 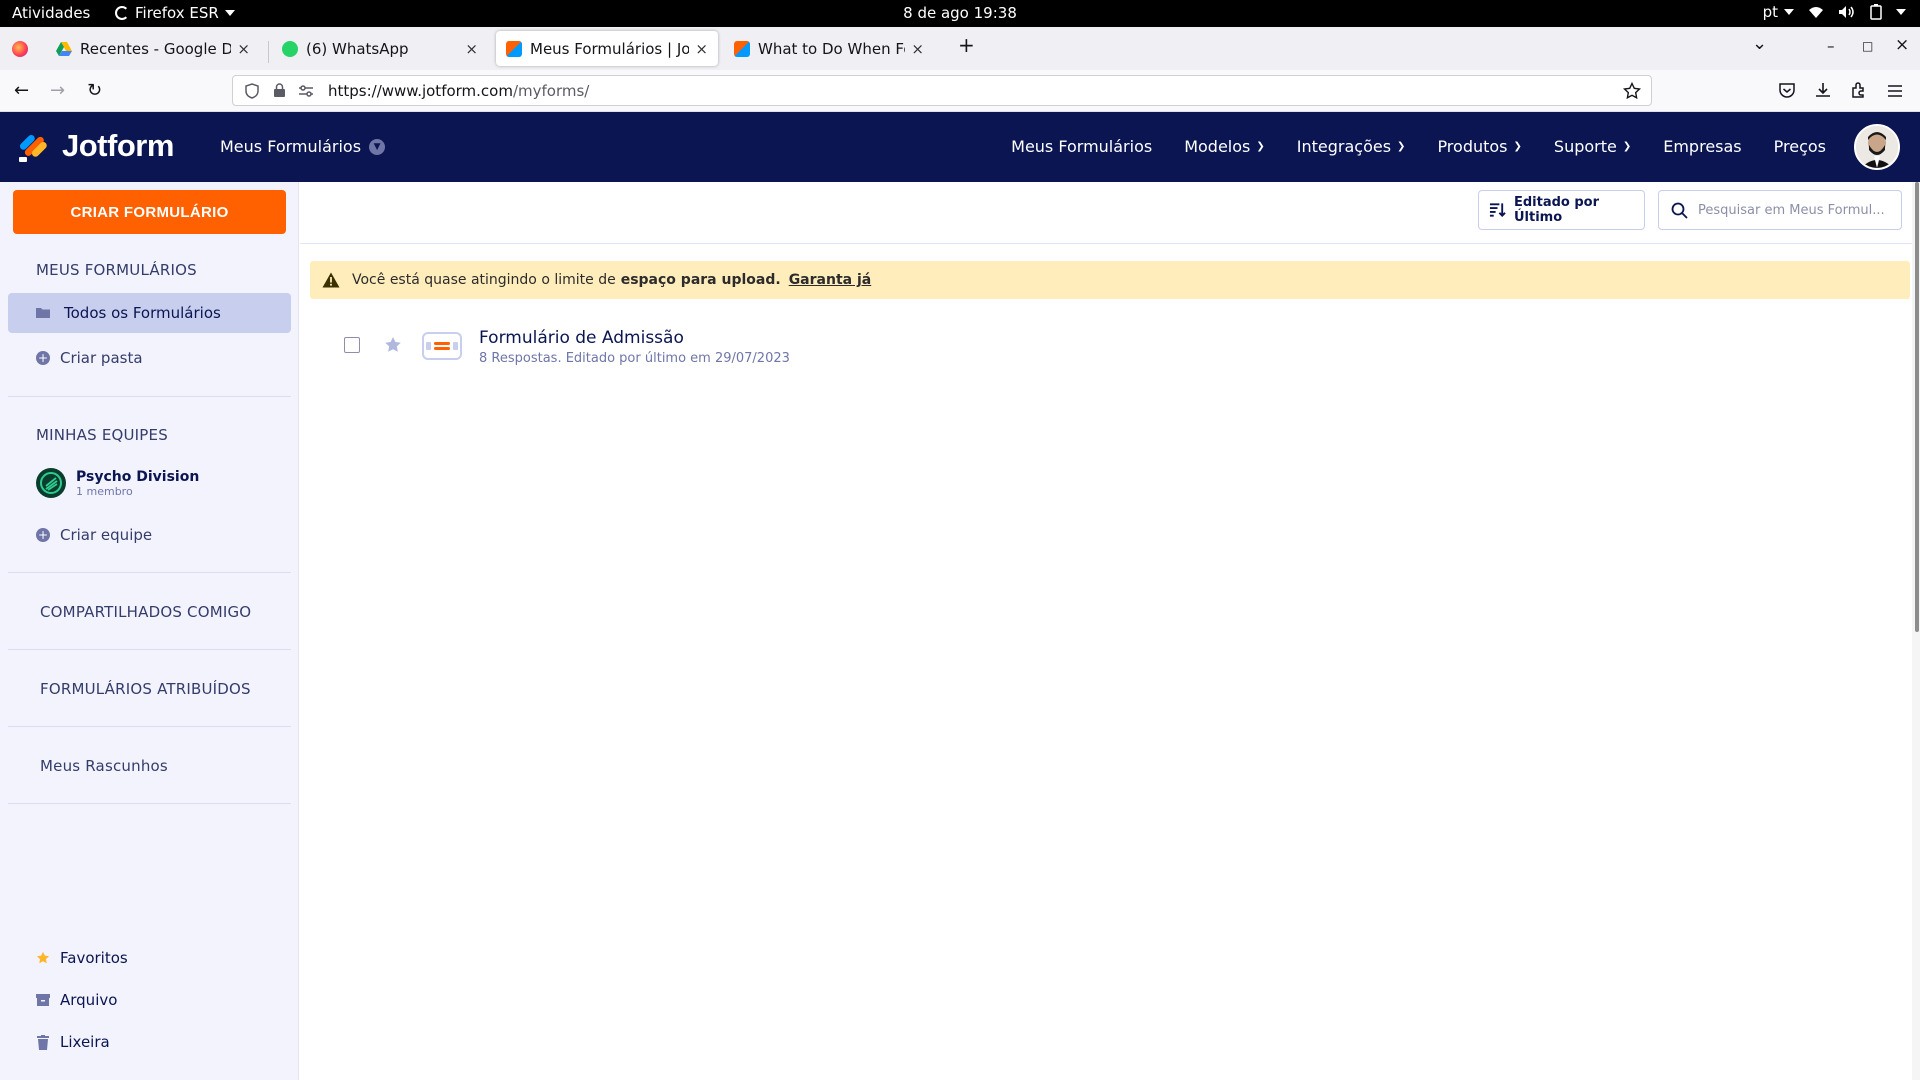 I want to click on form-card-icon, so click(x=442, y=346).